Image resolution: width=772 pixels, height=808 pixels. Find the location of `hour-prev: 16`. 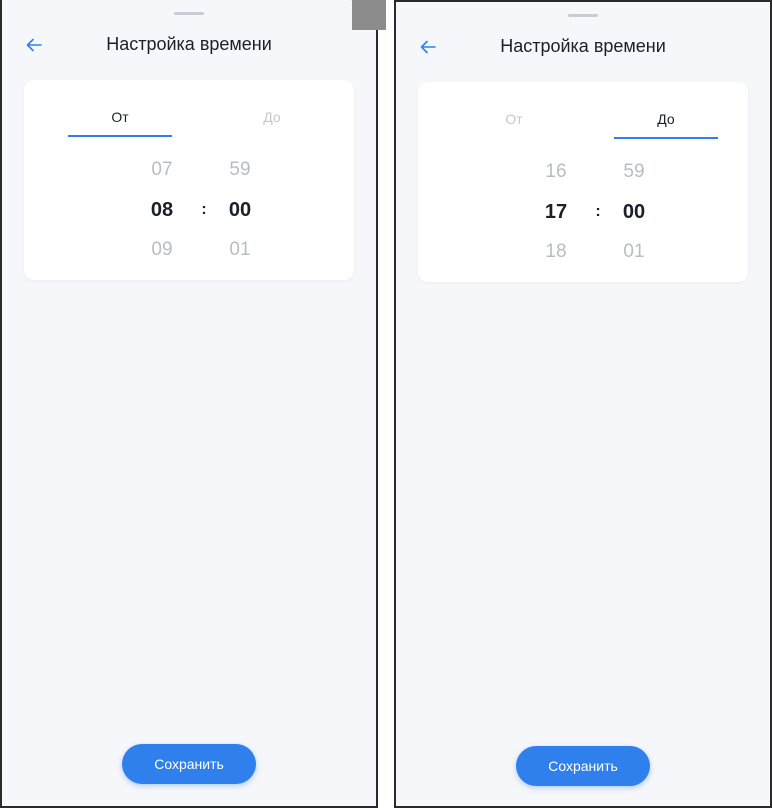

hour-prev: 16 is located at coordinates (556, 172).